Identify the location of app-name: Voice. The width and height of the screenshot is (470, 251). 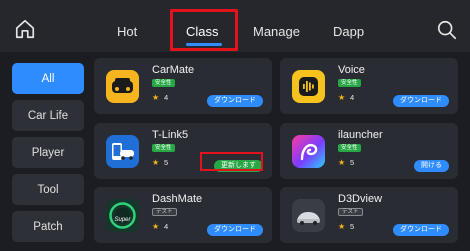
(351, 70).